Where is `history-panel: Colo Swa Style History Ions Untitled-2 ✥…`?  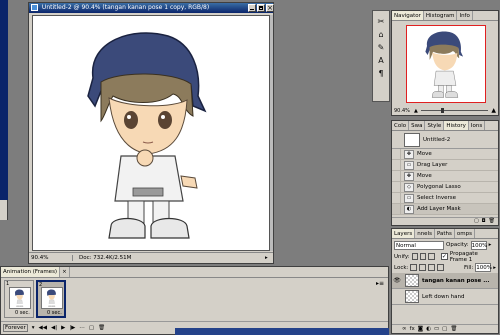 history-panel: Colo Swa Style History Ions Untitled-2 ✥… is located at coordinates (445, 173).